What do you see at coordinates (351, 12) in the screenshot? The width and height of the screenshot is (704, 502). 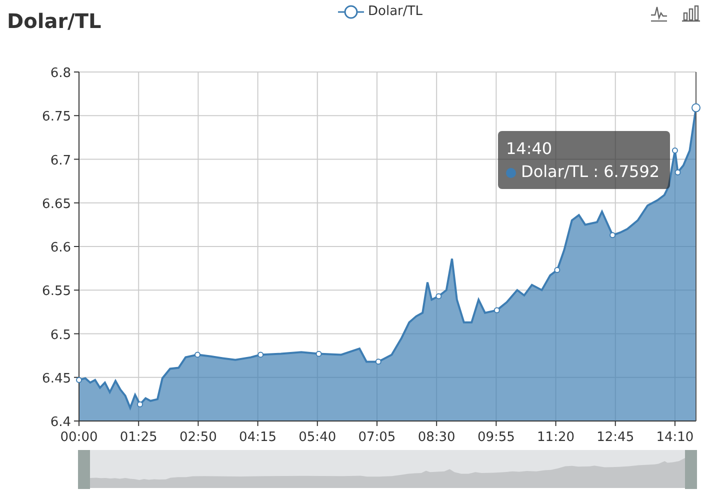 I see `legend-line-icon` at bounding box center [351, 12].